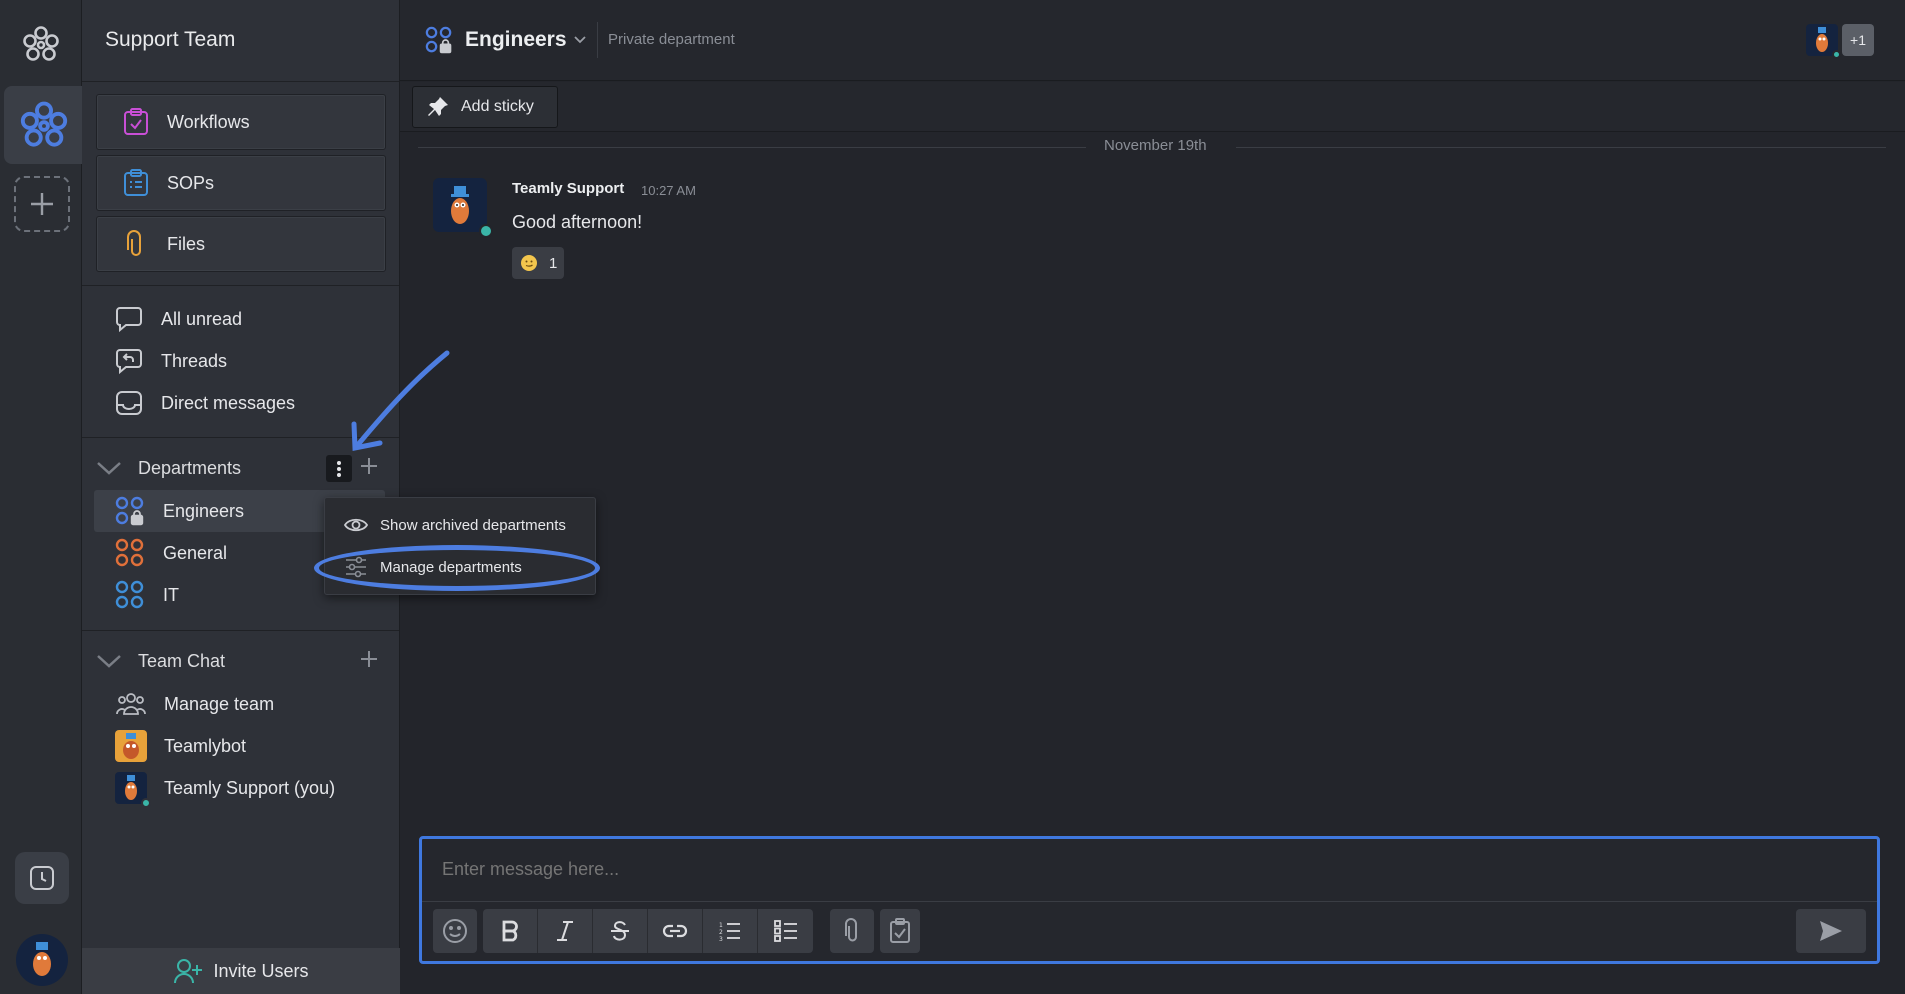 The width and height of the screenshot is (1905, 994). I want to click on channel-title-label: Engineers, so click(516, 39).